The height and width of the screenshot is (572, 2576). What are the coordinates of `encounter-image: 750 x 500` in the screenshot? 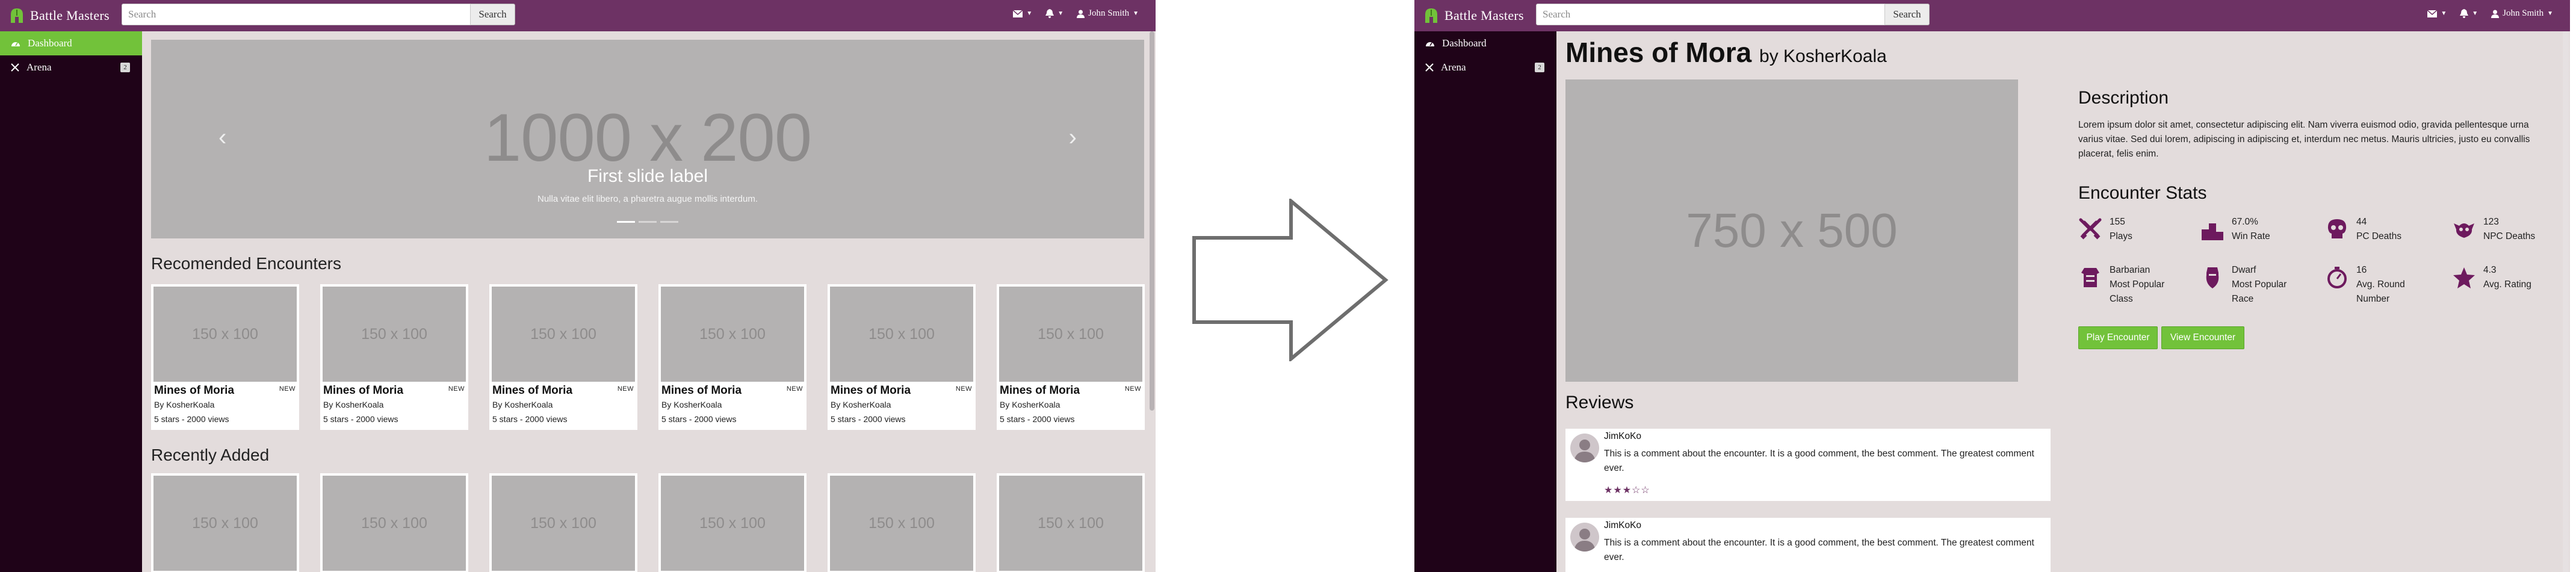 It's located at (1792, 230).